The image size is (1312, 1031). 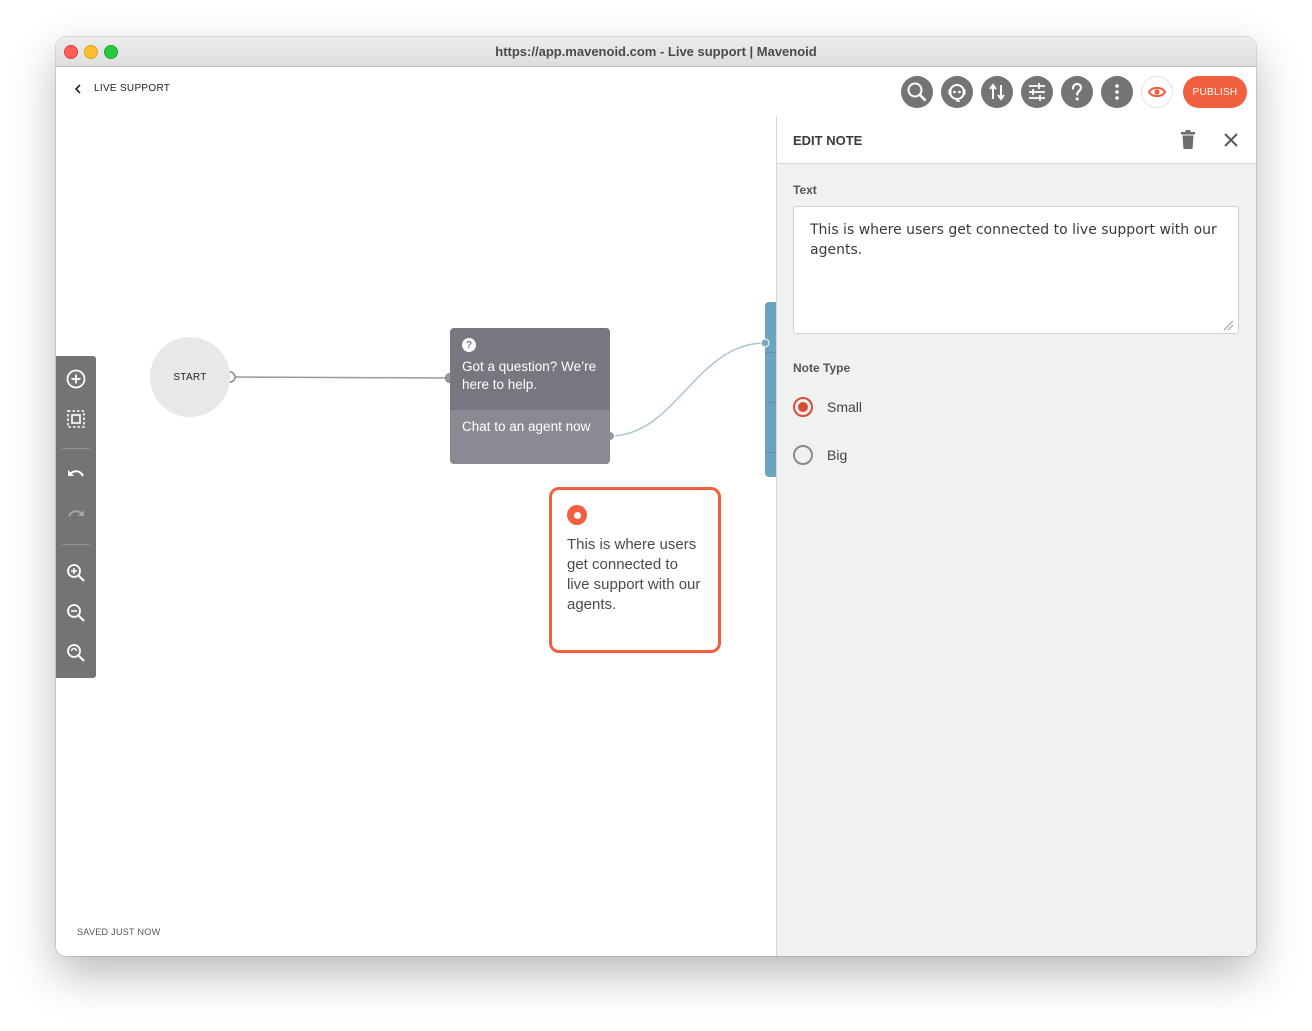 I want to click on question-text: Got a question? We’re here to help., so click(x=529, y=375).